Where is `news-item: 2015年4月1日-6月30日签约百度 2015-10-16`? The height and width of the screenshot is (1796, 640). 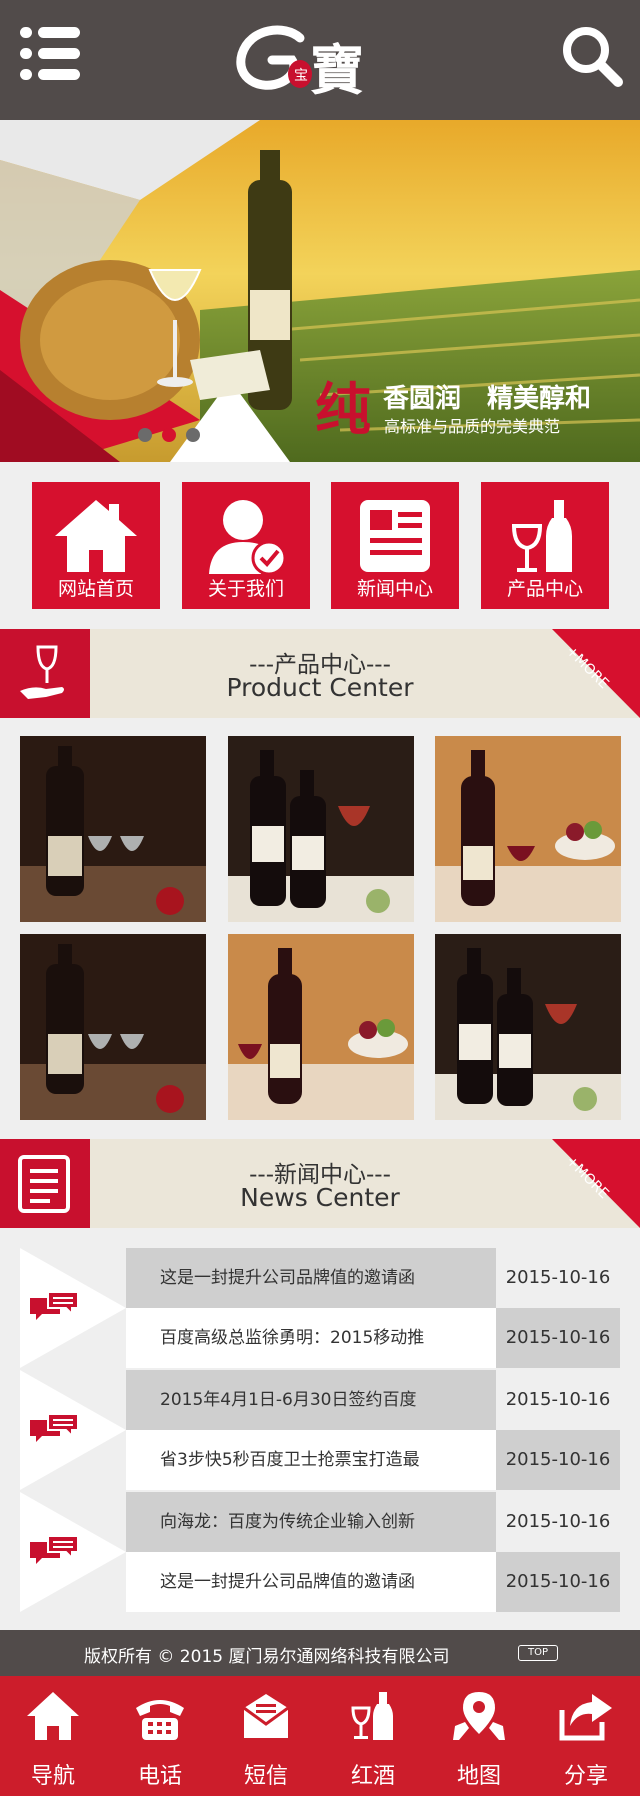 news-item: 2015年4月1日-6月30日签约百度 2015-10-16 is located at coordinates (373, 1400).